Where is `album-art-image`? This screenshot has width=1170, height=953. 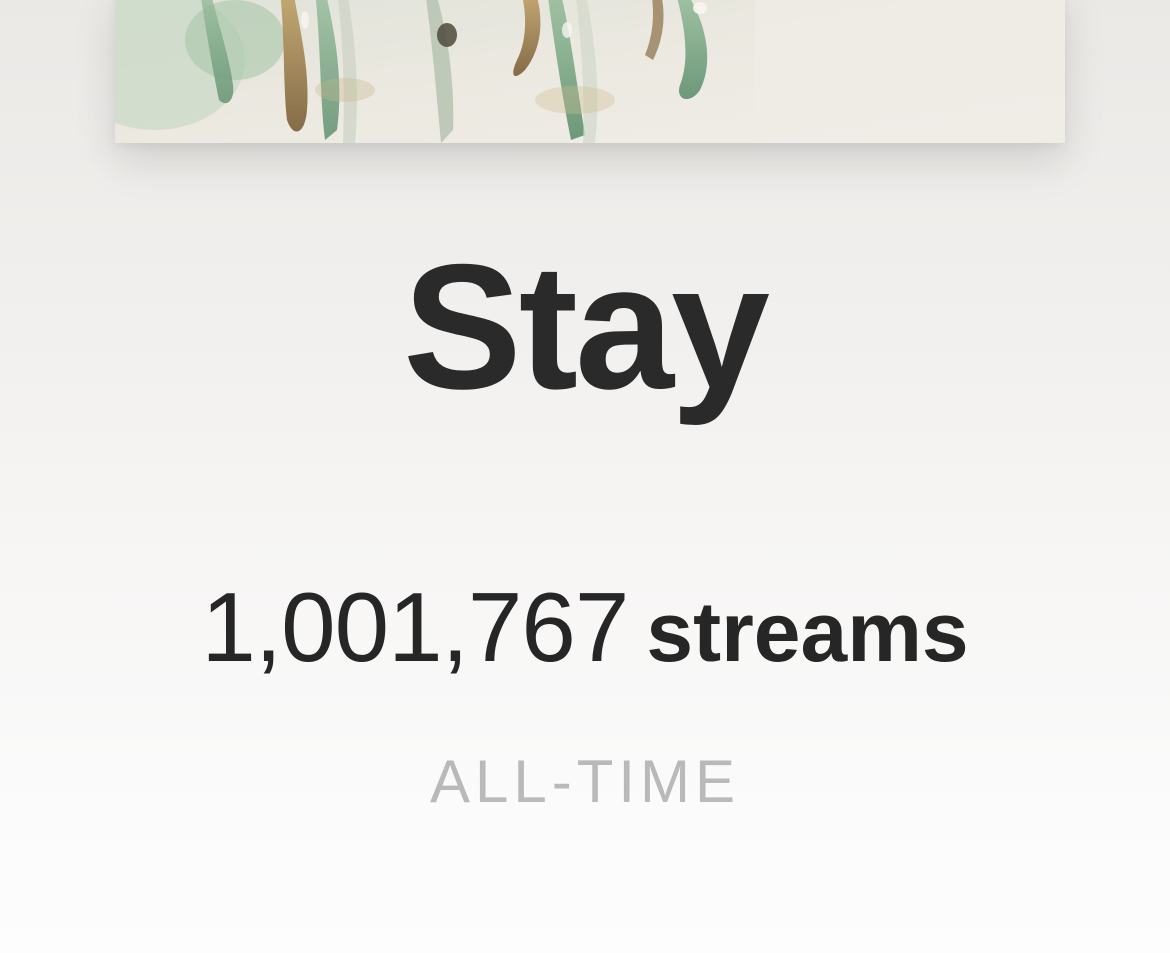 album-art-image is located at coordinates (590, 71).